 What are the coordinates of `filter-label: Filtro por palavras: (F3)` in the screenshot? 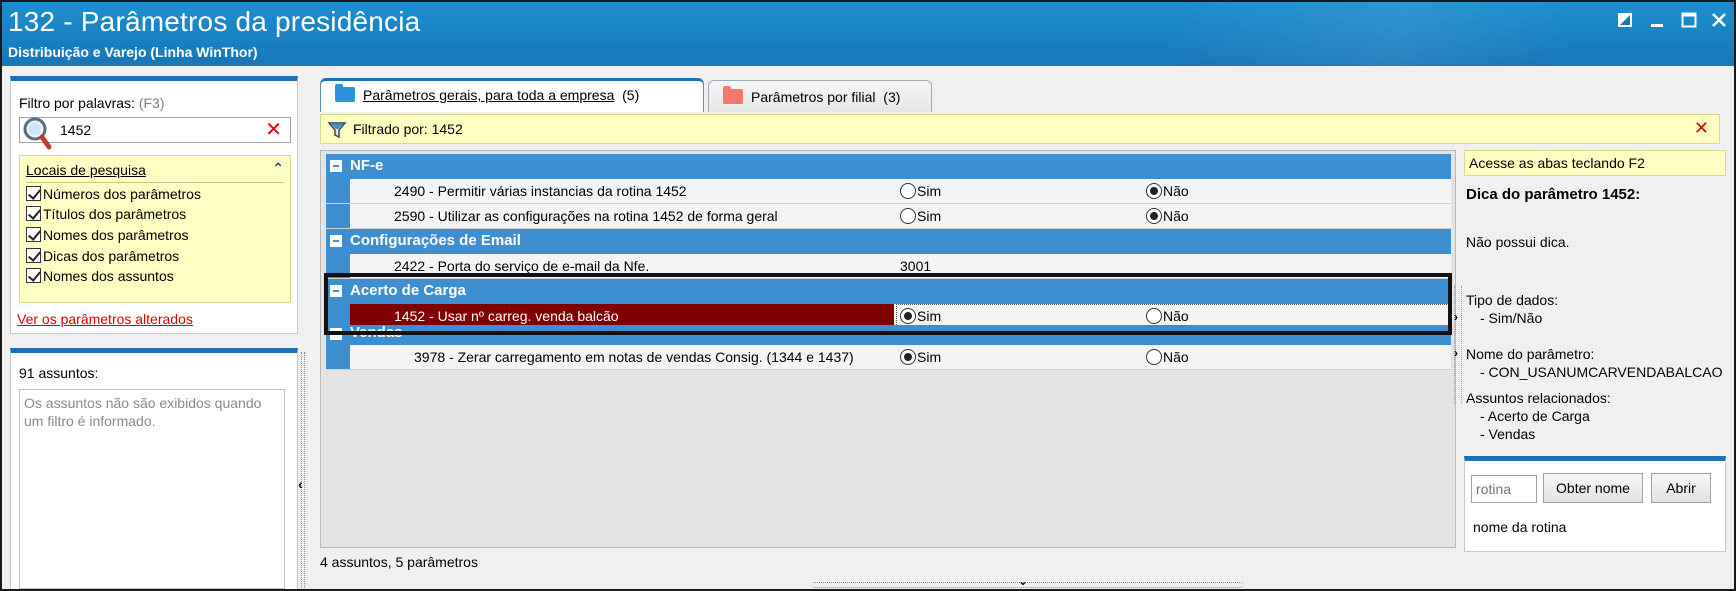 It's located at (92, 103).